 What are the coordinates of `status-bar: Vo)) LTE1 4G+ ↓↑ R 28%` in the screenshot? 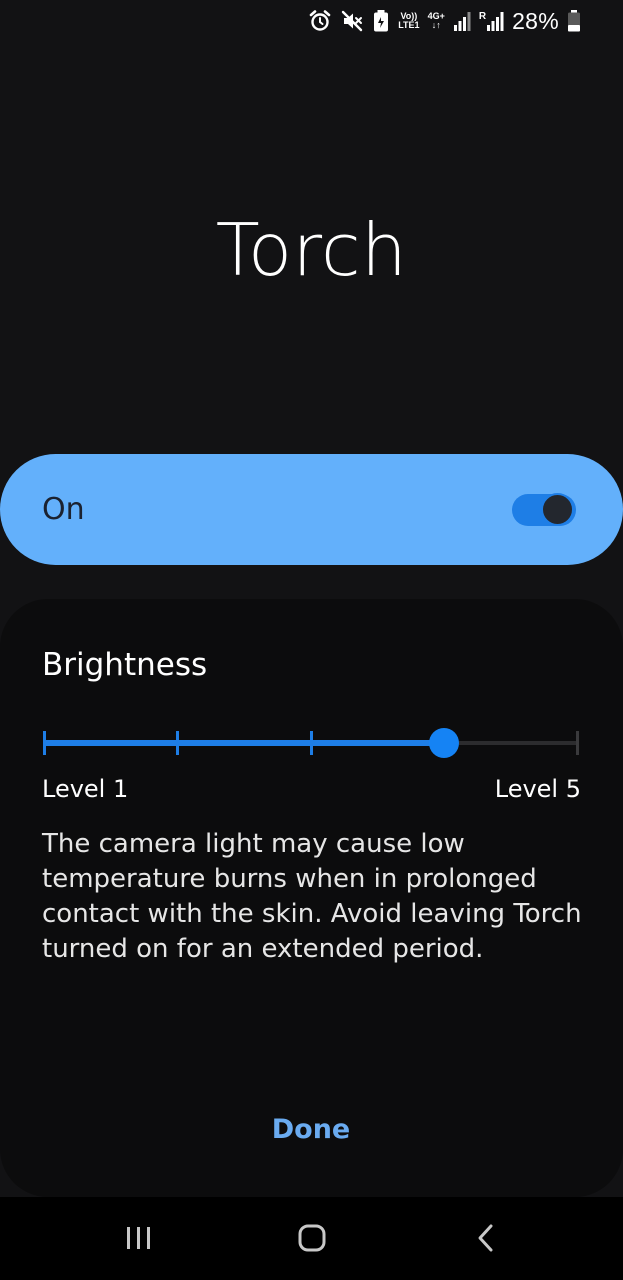 It's located at (311, 21).